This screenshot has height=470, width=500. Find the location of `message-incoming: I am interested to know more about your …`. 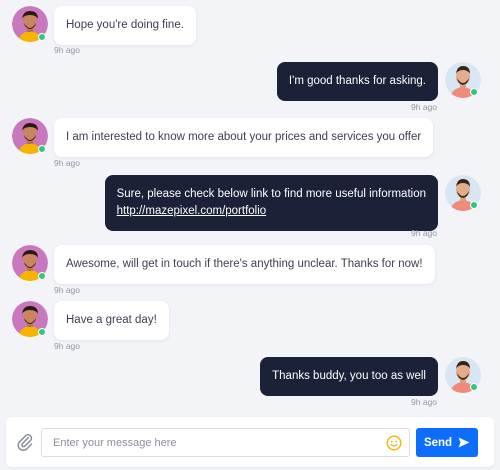

message-incoming: I am interested to know more about your … is located at coordinates (250, 141).